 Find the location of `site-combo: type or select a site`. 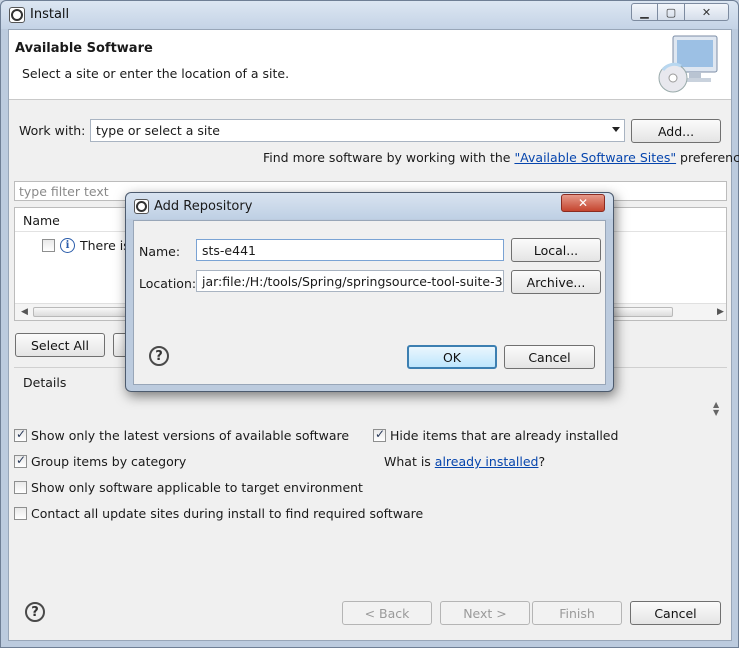

site-combo: type or select a site is located at coordinates (357, 130).